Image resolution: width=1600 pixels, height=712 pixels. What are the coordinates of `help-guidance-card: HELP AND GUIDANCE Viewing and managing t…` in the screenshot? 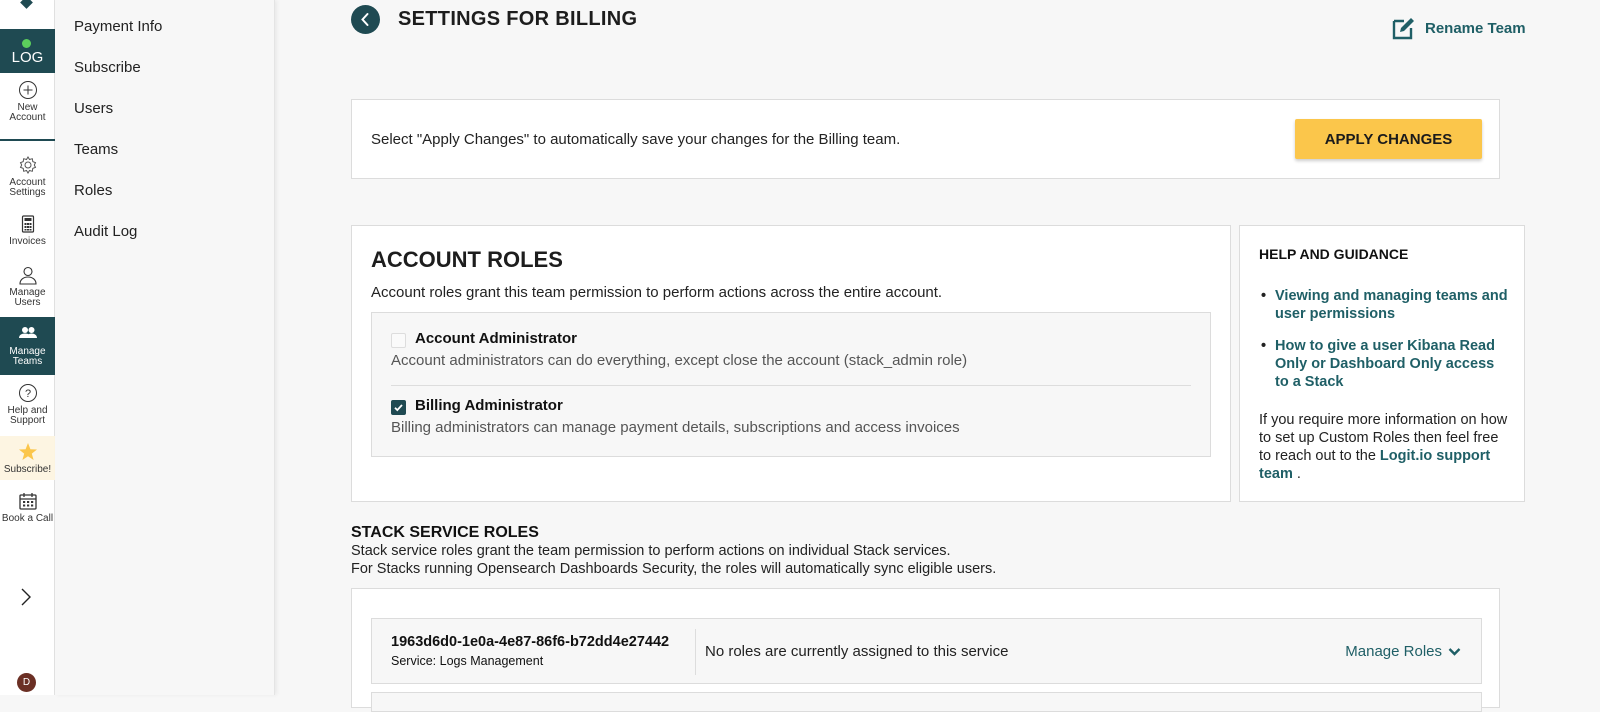 It's located at (1382, 363).